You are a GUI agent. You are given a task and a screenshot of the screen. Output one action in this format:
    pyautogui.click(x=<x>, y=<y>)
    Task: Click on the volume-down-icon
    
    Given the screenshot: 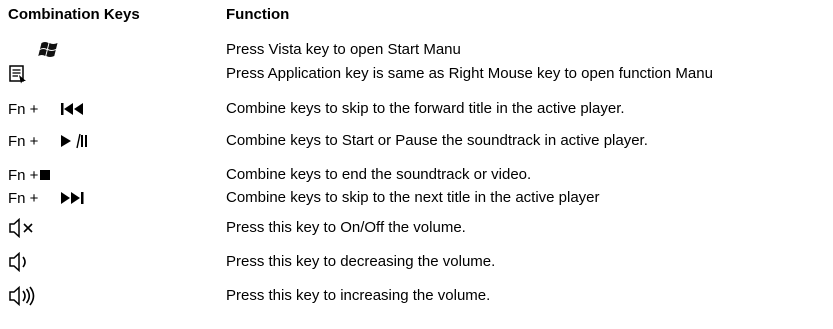 What is the action you would take?
    pyautogui.click(x=23, y=262)
    